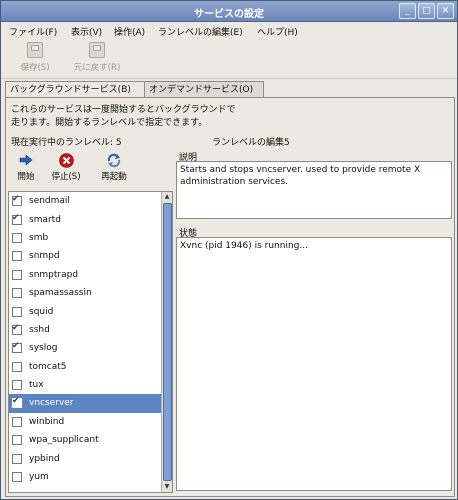  What do you see at coordinates (407, 11) in the screenshot?
I see `minimize-button: _` at bounding box center [407, 11].